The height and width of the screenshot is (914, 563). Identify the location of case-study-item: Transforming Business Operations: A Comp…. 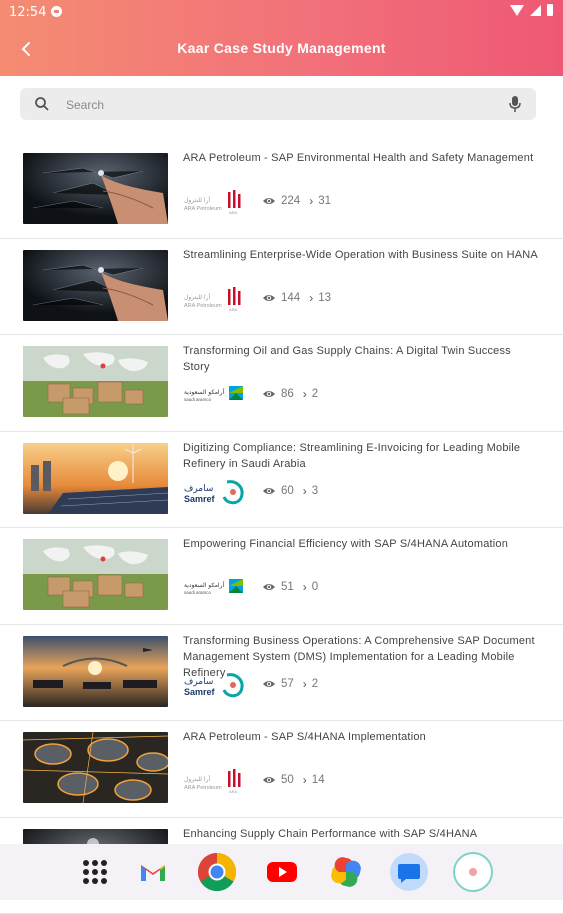
(281, 673).